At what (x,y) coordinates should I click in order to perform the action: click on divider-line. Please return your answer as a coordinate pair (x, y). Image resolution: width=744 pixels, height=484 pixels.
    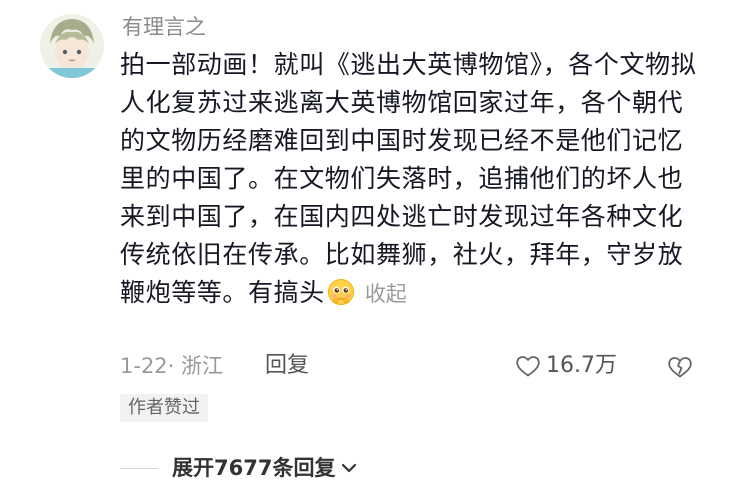
    Looking at the image, I should click on (139, 468).